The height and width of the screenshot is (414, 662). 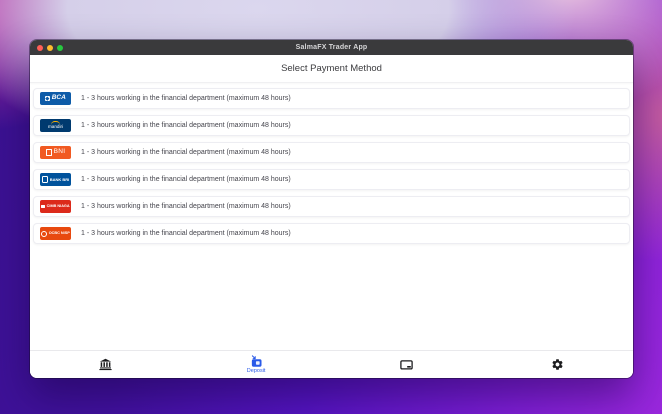 What do you see at coordinates (256, 370) in the screenshot?
I see `nav-label: Deposit` at bounding box center [256, 370].